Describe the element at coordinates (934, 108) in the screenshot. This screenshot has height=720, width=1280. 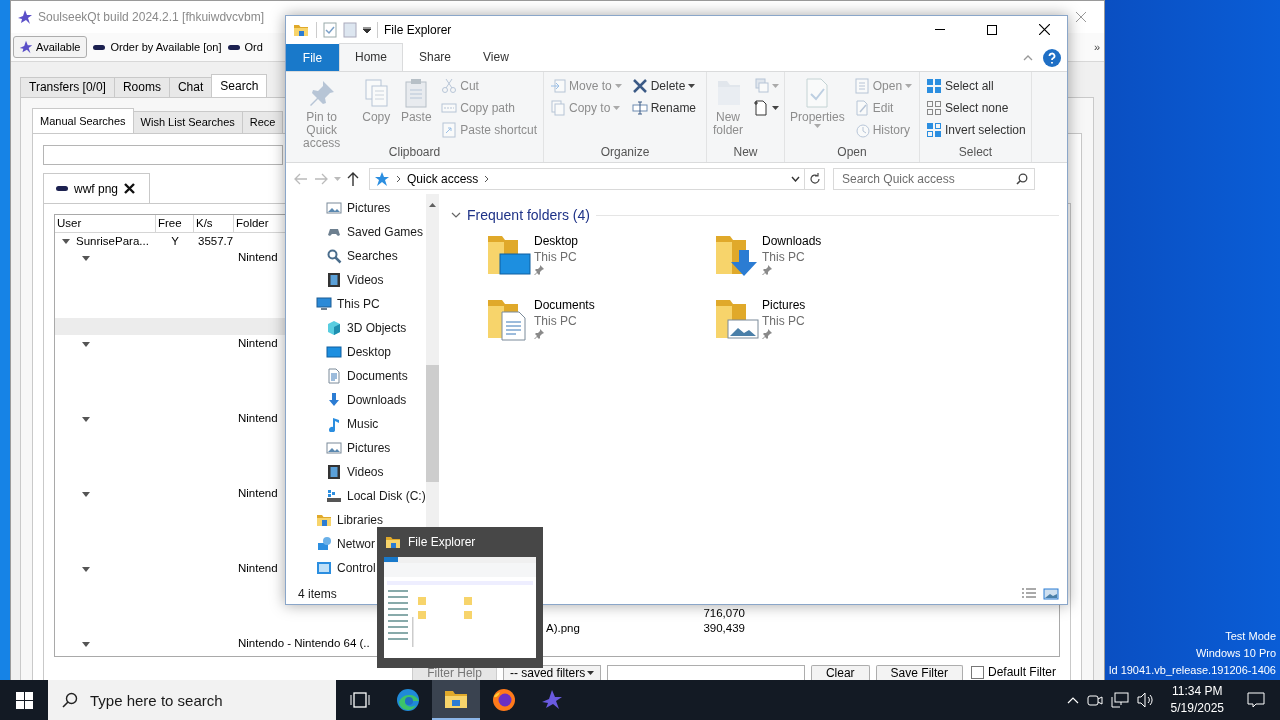
I see `select-none-icon` at that location.